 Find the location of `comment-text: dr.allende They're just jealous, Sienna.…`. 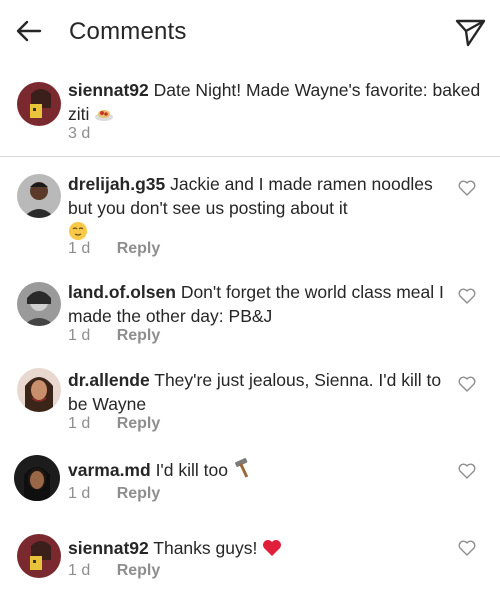

comment-text: dr.allende They're just jealous, Sienna.… is located at coordinates (258, 392).